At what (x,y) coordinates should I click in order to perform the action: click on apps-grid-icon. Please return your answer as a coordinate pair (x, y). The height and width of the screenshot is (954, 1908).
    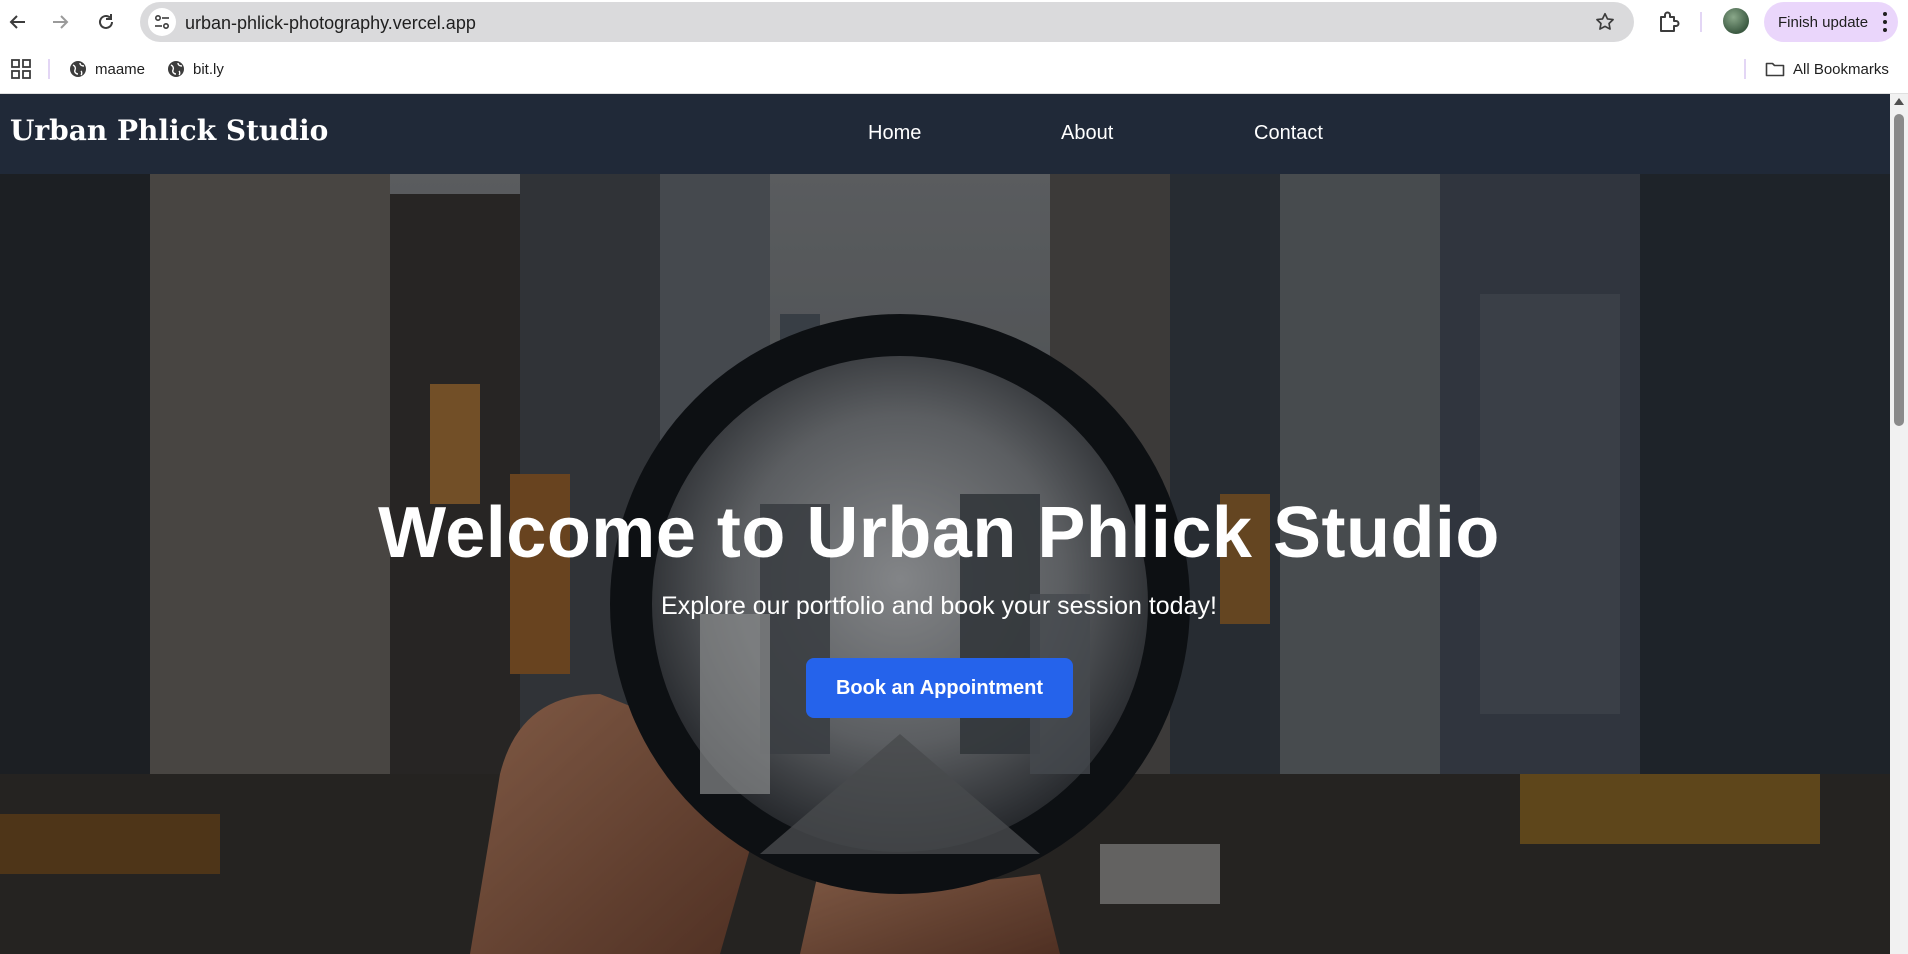
    Looking at the image, I should click on (21, 69).